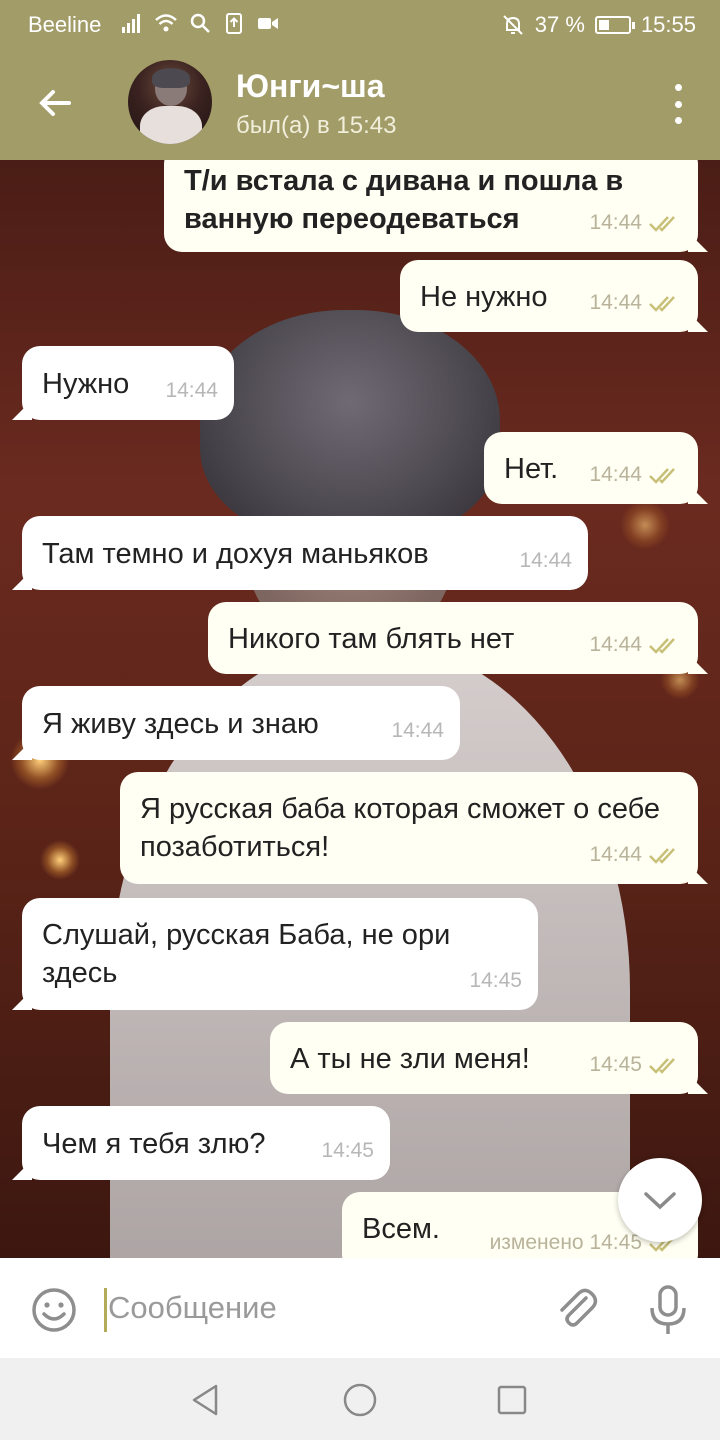 The image size is (720, 1440). I want to click on clock: 15:55, so click(668, 24).